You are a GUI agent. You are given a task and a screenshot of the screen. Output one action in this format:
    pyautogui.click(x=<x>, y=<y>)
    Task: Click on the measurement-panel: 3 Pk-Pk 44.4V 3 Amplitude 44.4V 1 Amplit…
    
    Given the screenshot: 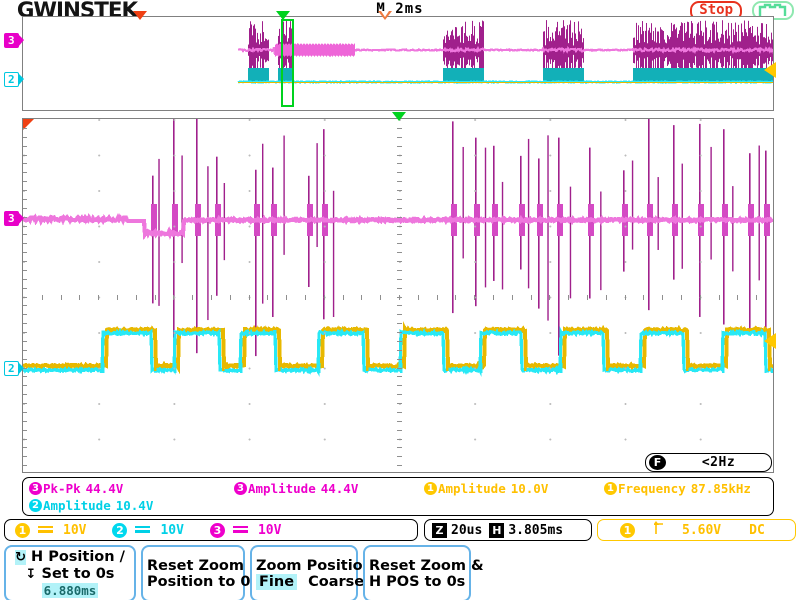 What is the action you would take?
    pyautogui.click(x=398, y=496)
    